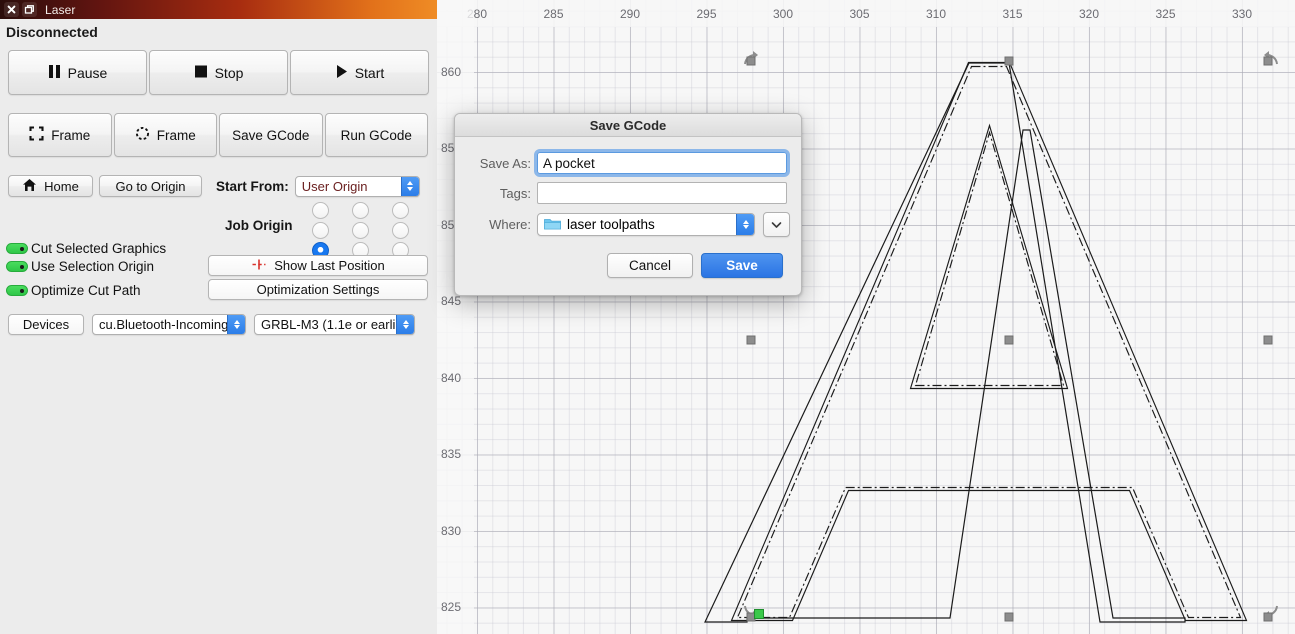 This screenshot has height=634, width=1295. What do you see at coordinates (328, 324) in the screenshot?
I see `firmware-value: GRBL-M3 (1.1e or earli` at bounding box center [328, 324].